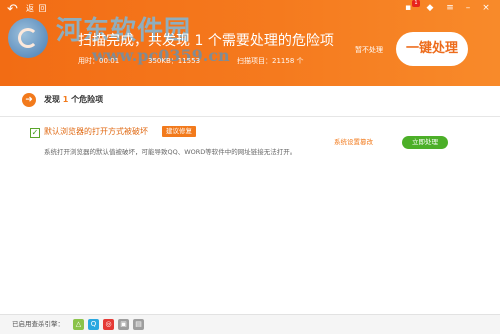  Describe the element at coordinates (138, 324) in the screenshot. I see `qex-engine-icon: ▤` at that location.